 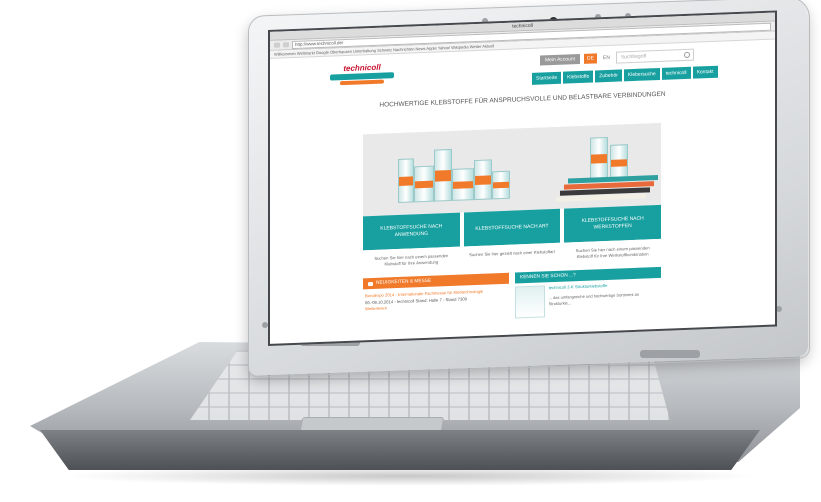 What do you see at coordinates (608, 76) in the screenshot?
I see `nav-item-zubehoer: Zubehör` at bounding box center [608, 76].